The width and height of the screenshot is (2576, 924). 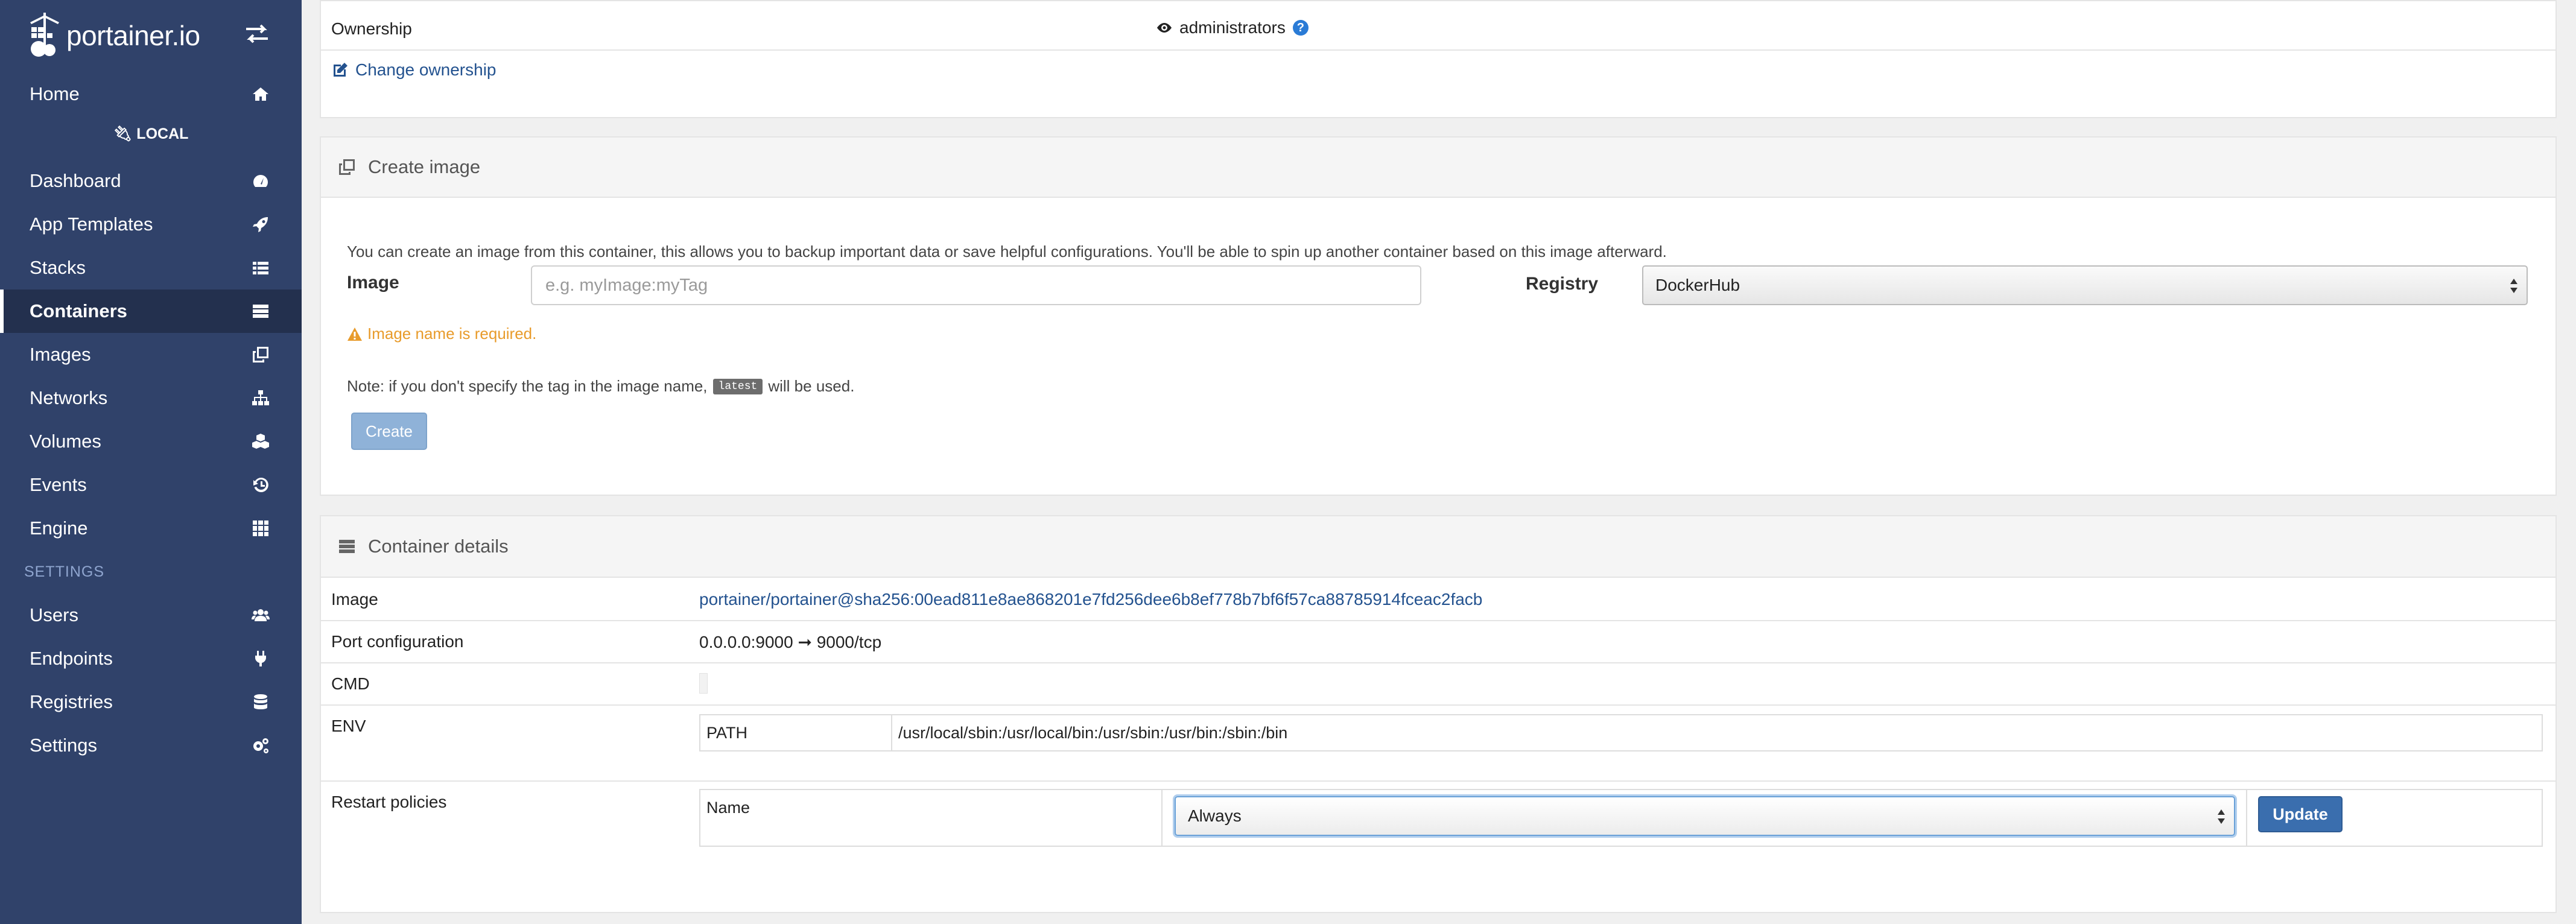 I want to click on toggle-sidebar-icon, so click(x=257, y=34).